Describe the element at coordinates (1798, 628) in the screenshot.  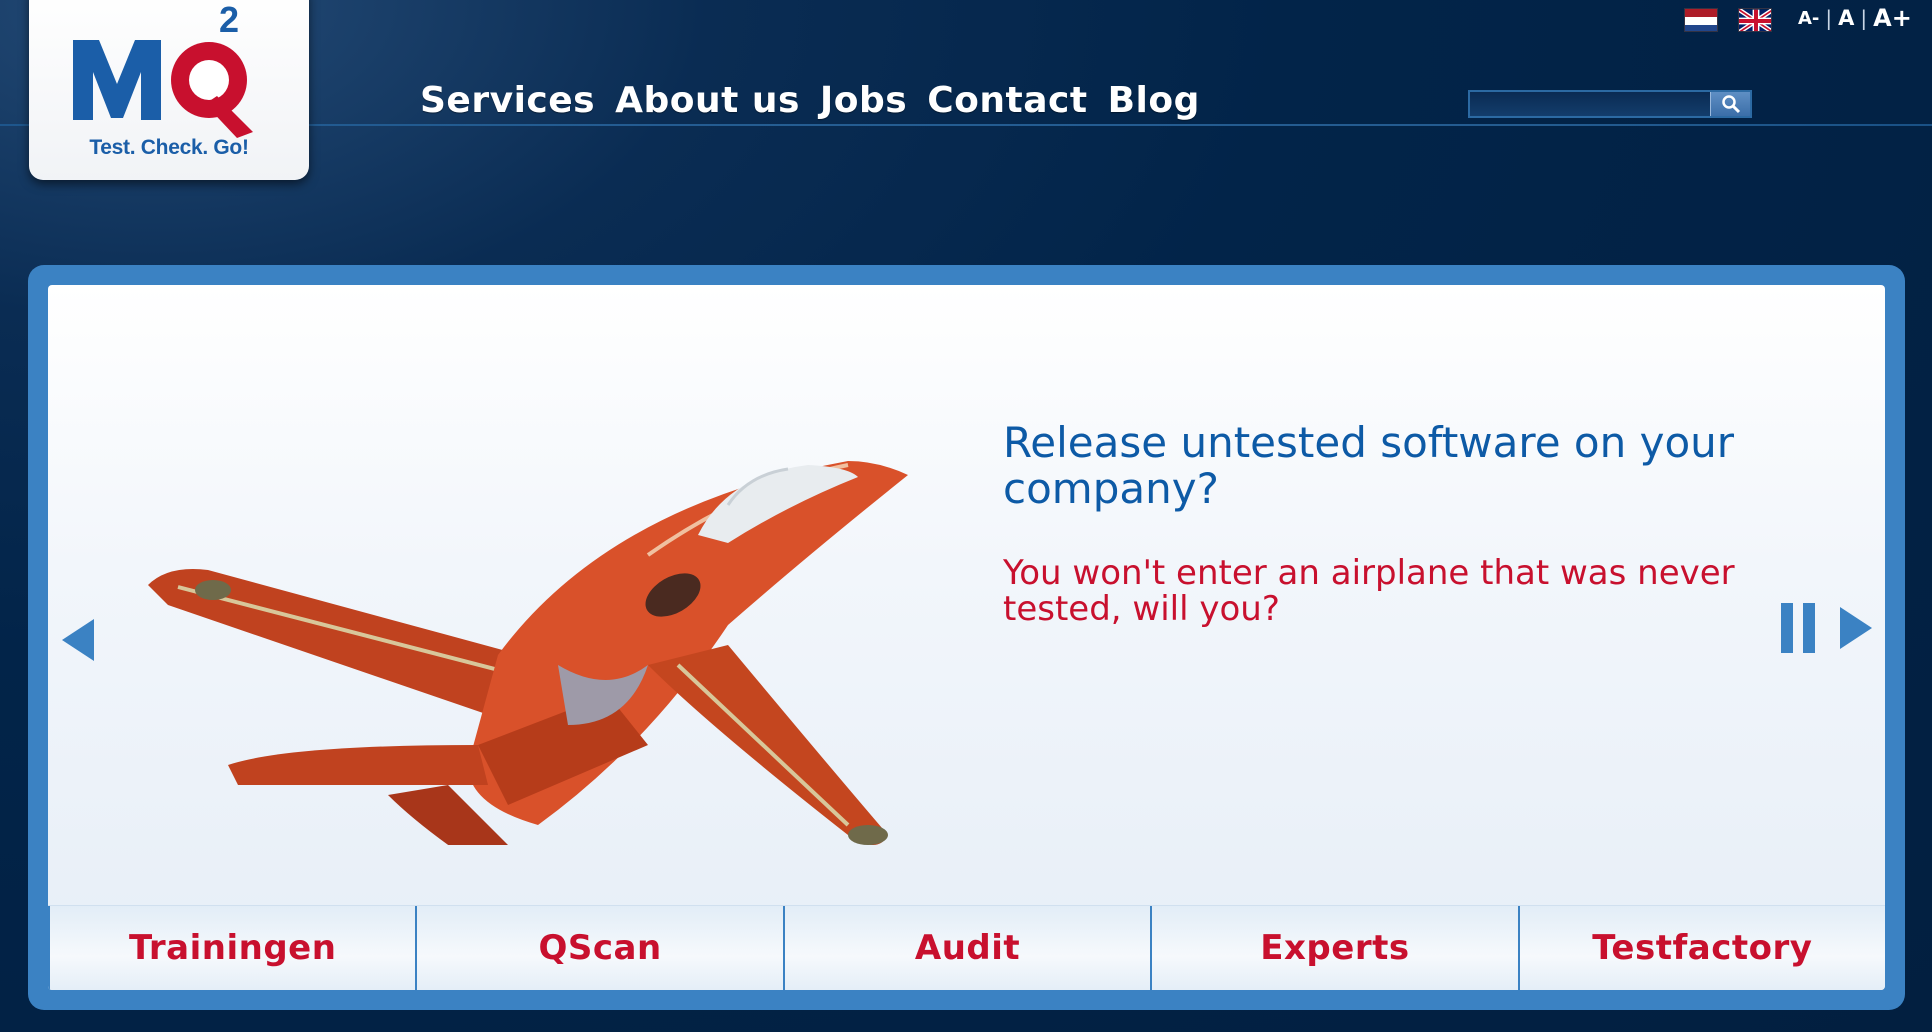
I see `pause-icon` at that location.